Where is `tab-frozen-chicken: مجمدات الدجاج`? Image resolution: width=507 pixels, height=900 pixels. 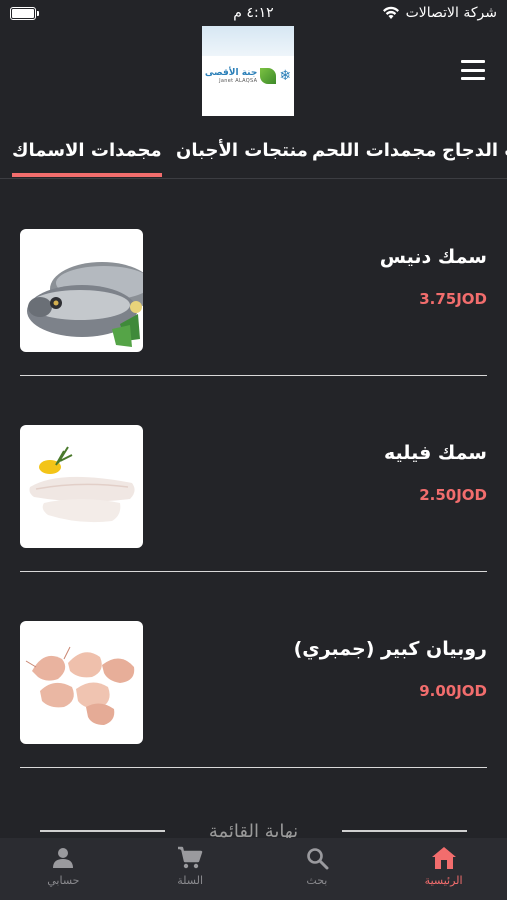
tab-frozen-chicken: مجمدات الدجاج is located at coordinates (474, 150).